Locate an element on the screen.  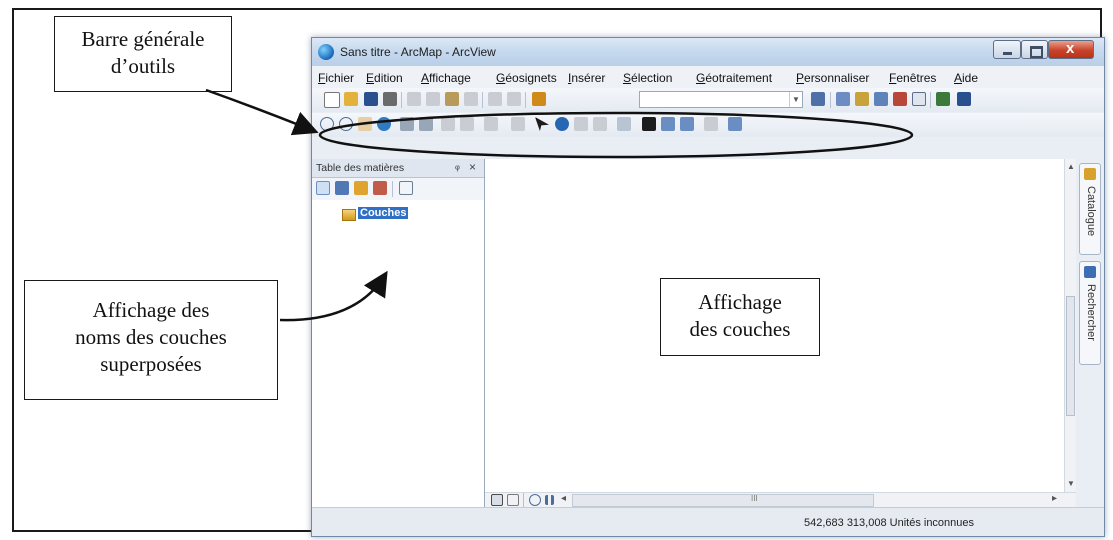
save-icon is located at coordinates (371, 99).